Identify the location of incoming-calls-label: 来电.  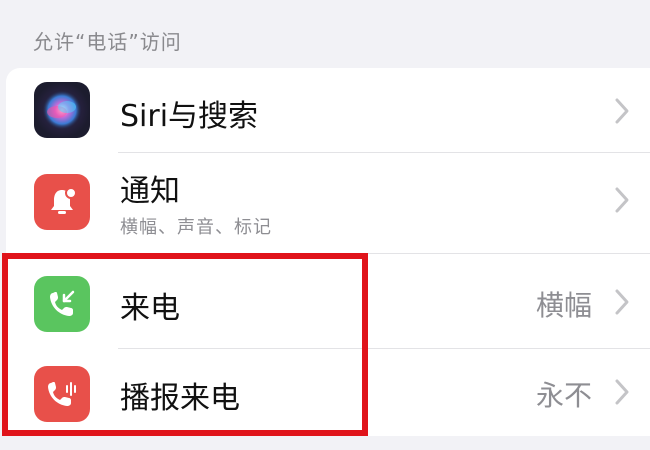
(150, 308).